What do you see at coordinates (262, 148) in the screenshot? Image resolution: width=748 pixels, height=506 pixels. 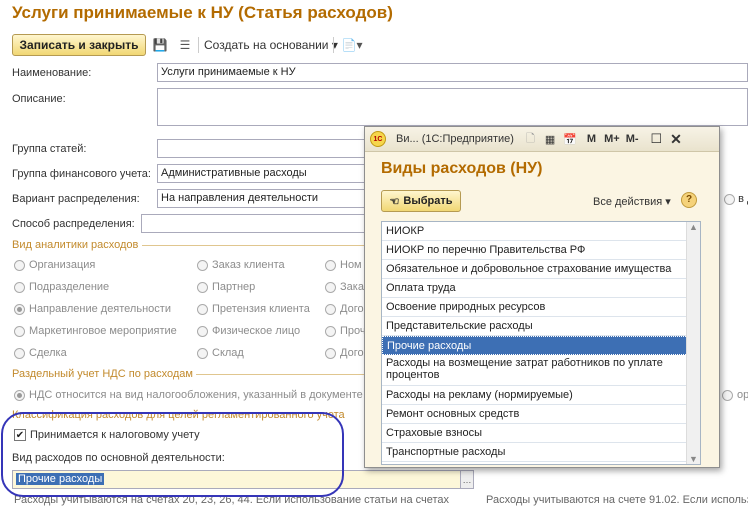 I see `group-field` at bounding box center [262, 148].